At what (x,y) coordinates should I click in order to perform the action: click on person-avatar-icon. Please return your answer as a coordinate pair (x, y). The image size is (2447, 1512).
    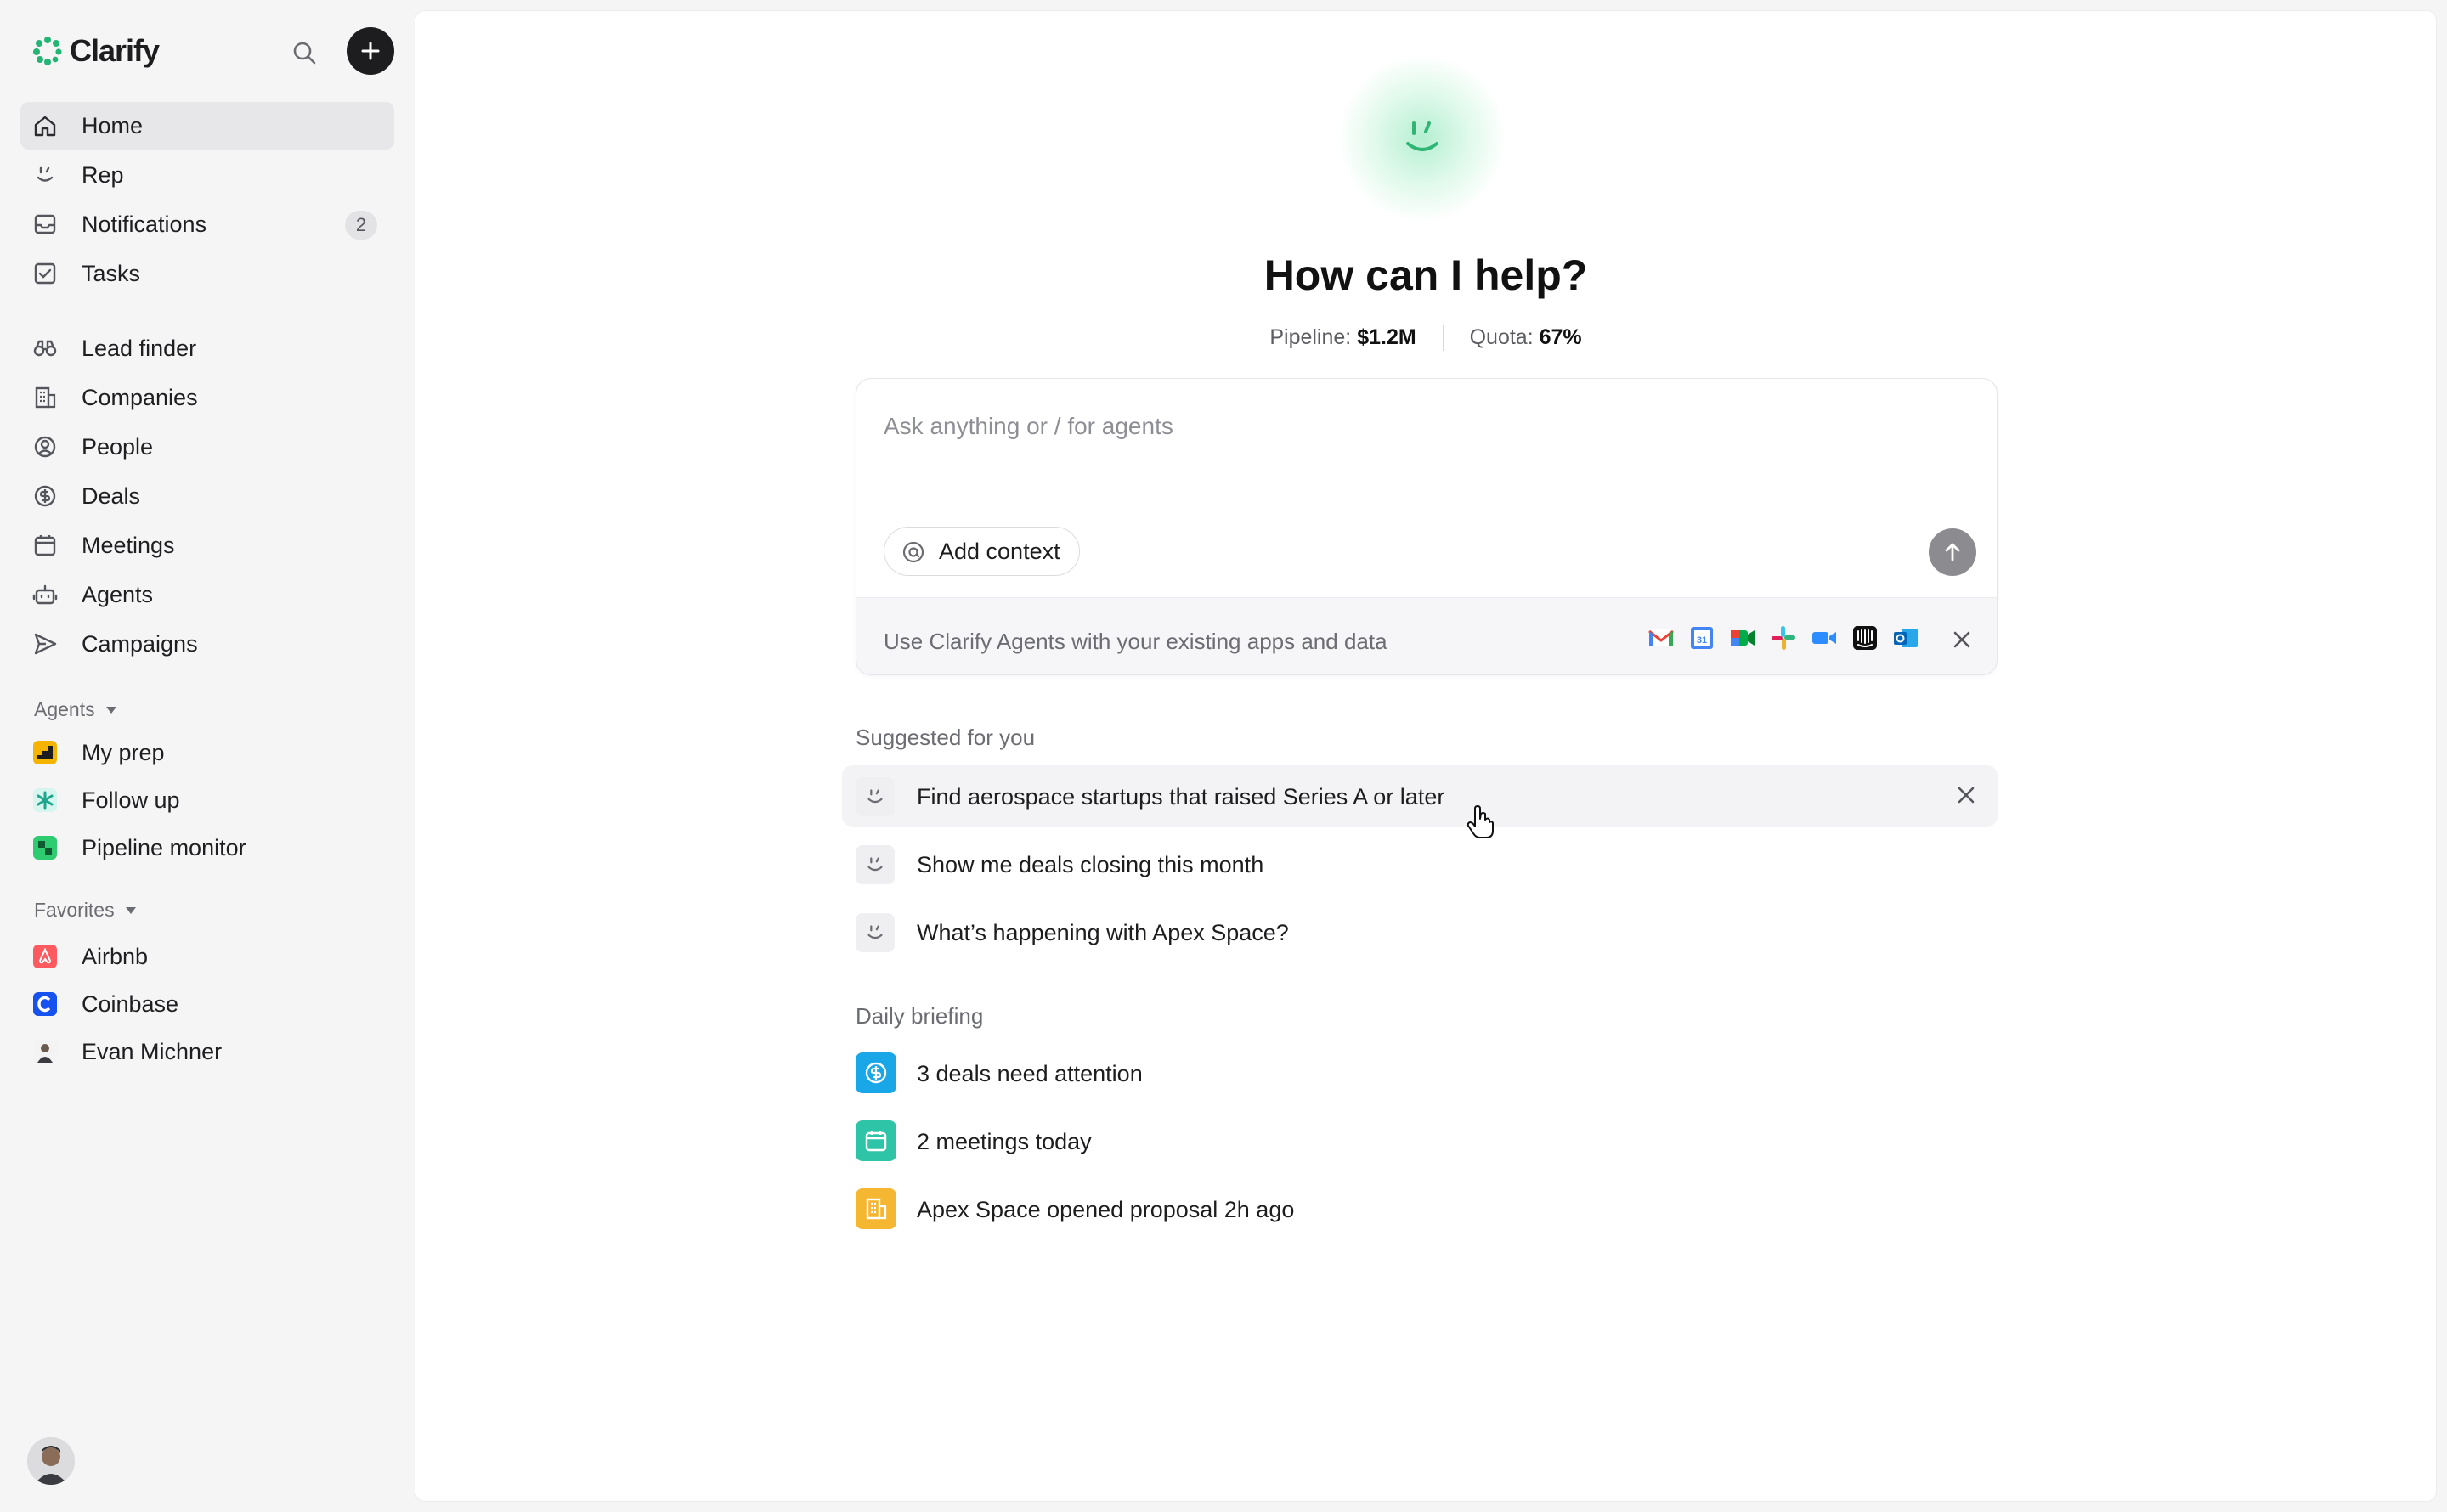
    Looking at the image, I should click on (45, 1051).